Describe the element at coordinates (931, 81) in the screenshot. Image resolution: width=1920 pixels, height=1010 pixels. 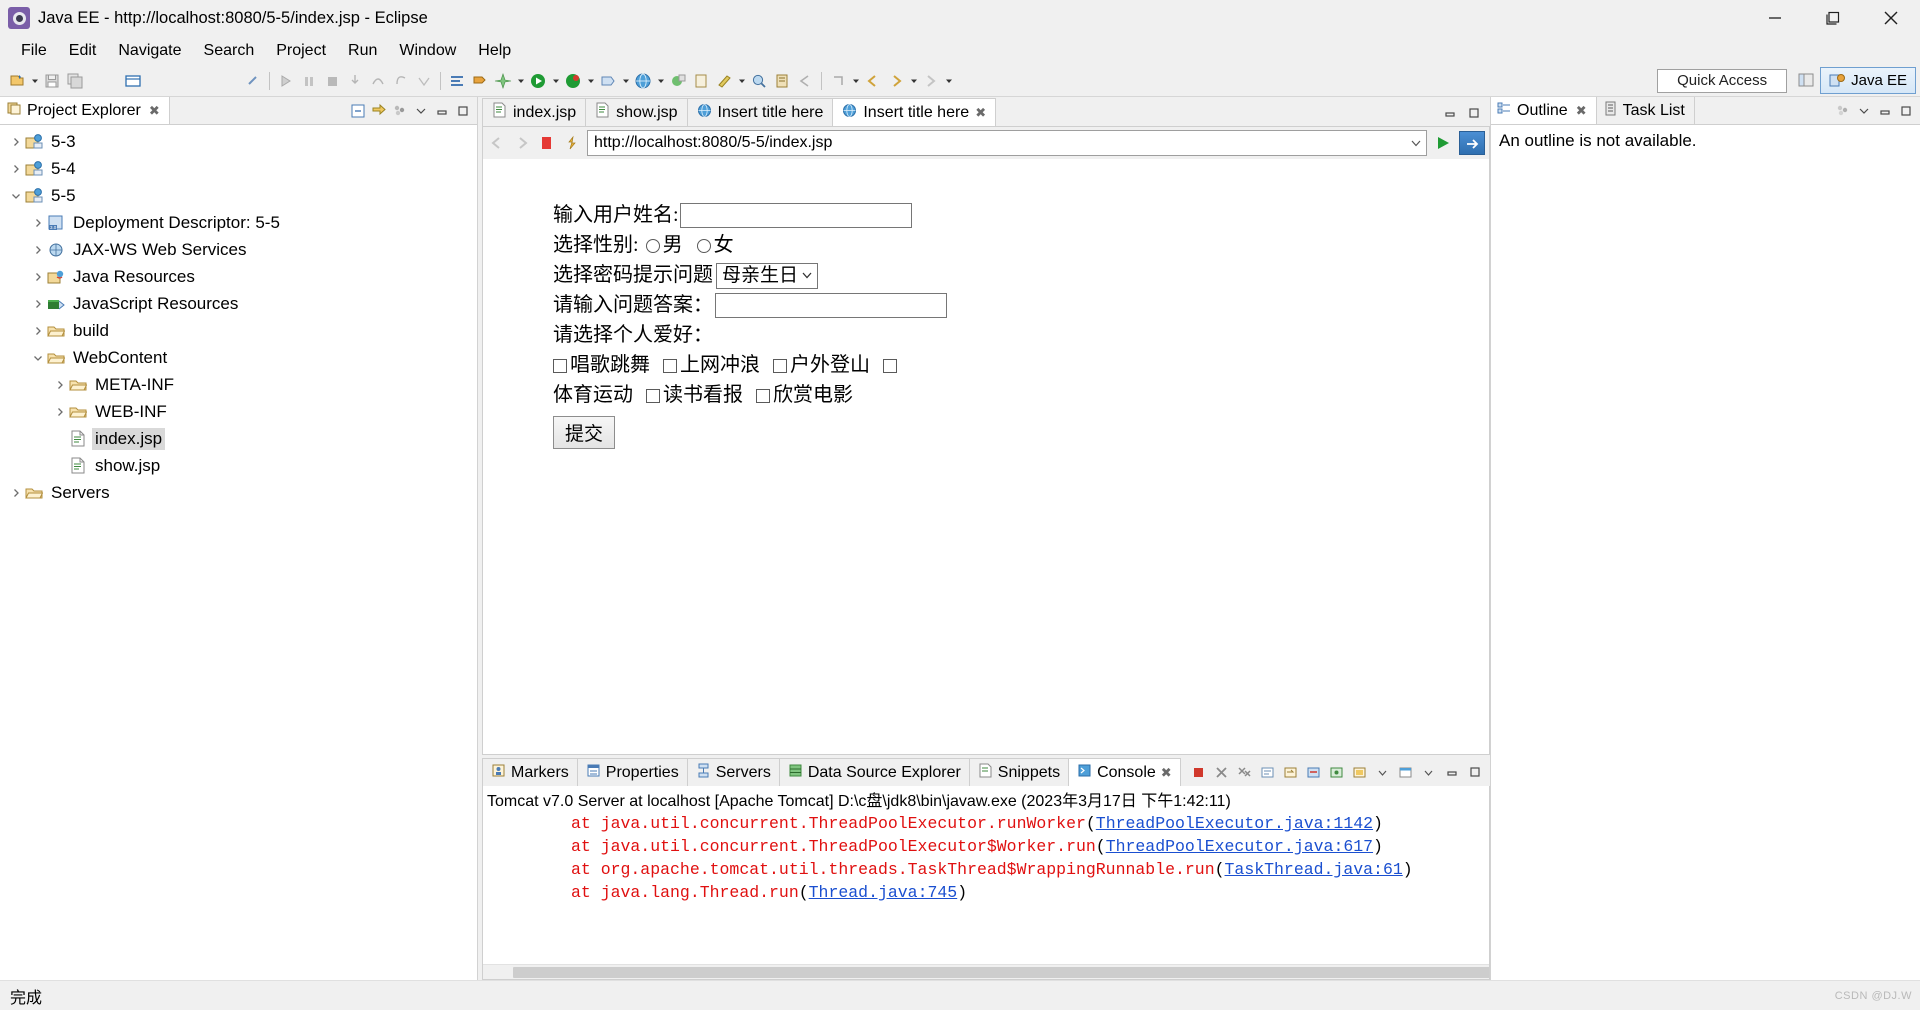
I see `forward-icon` at that location.